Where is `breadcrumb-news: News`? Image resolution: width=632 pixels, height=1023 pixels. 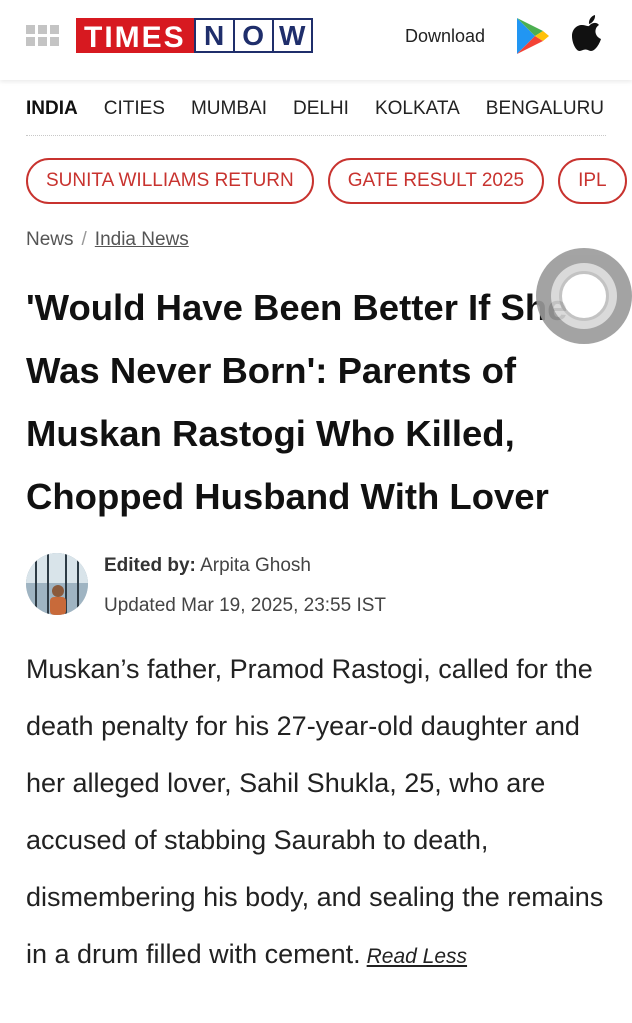 breadcrumb-news: News is located at coordinates (50, 239).